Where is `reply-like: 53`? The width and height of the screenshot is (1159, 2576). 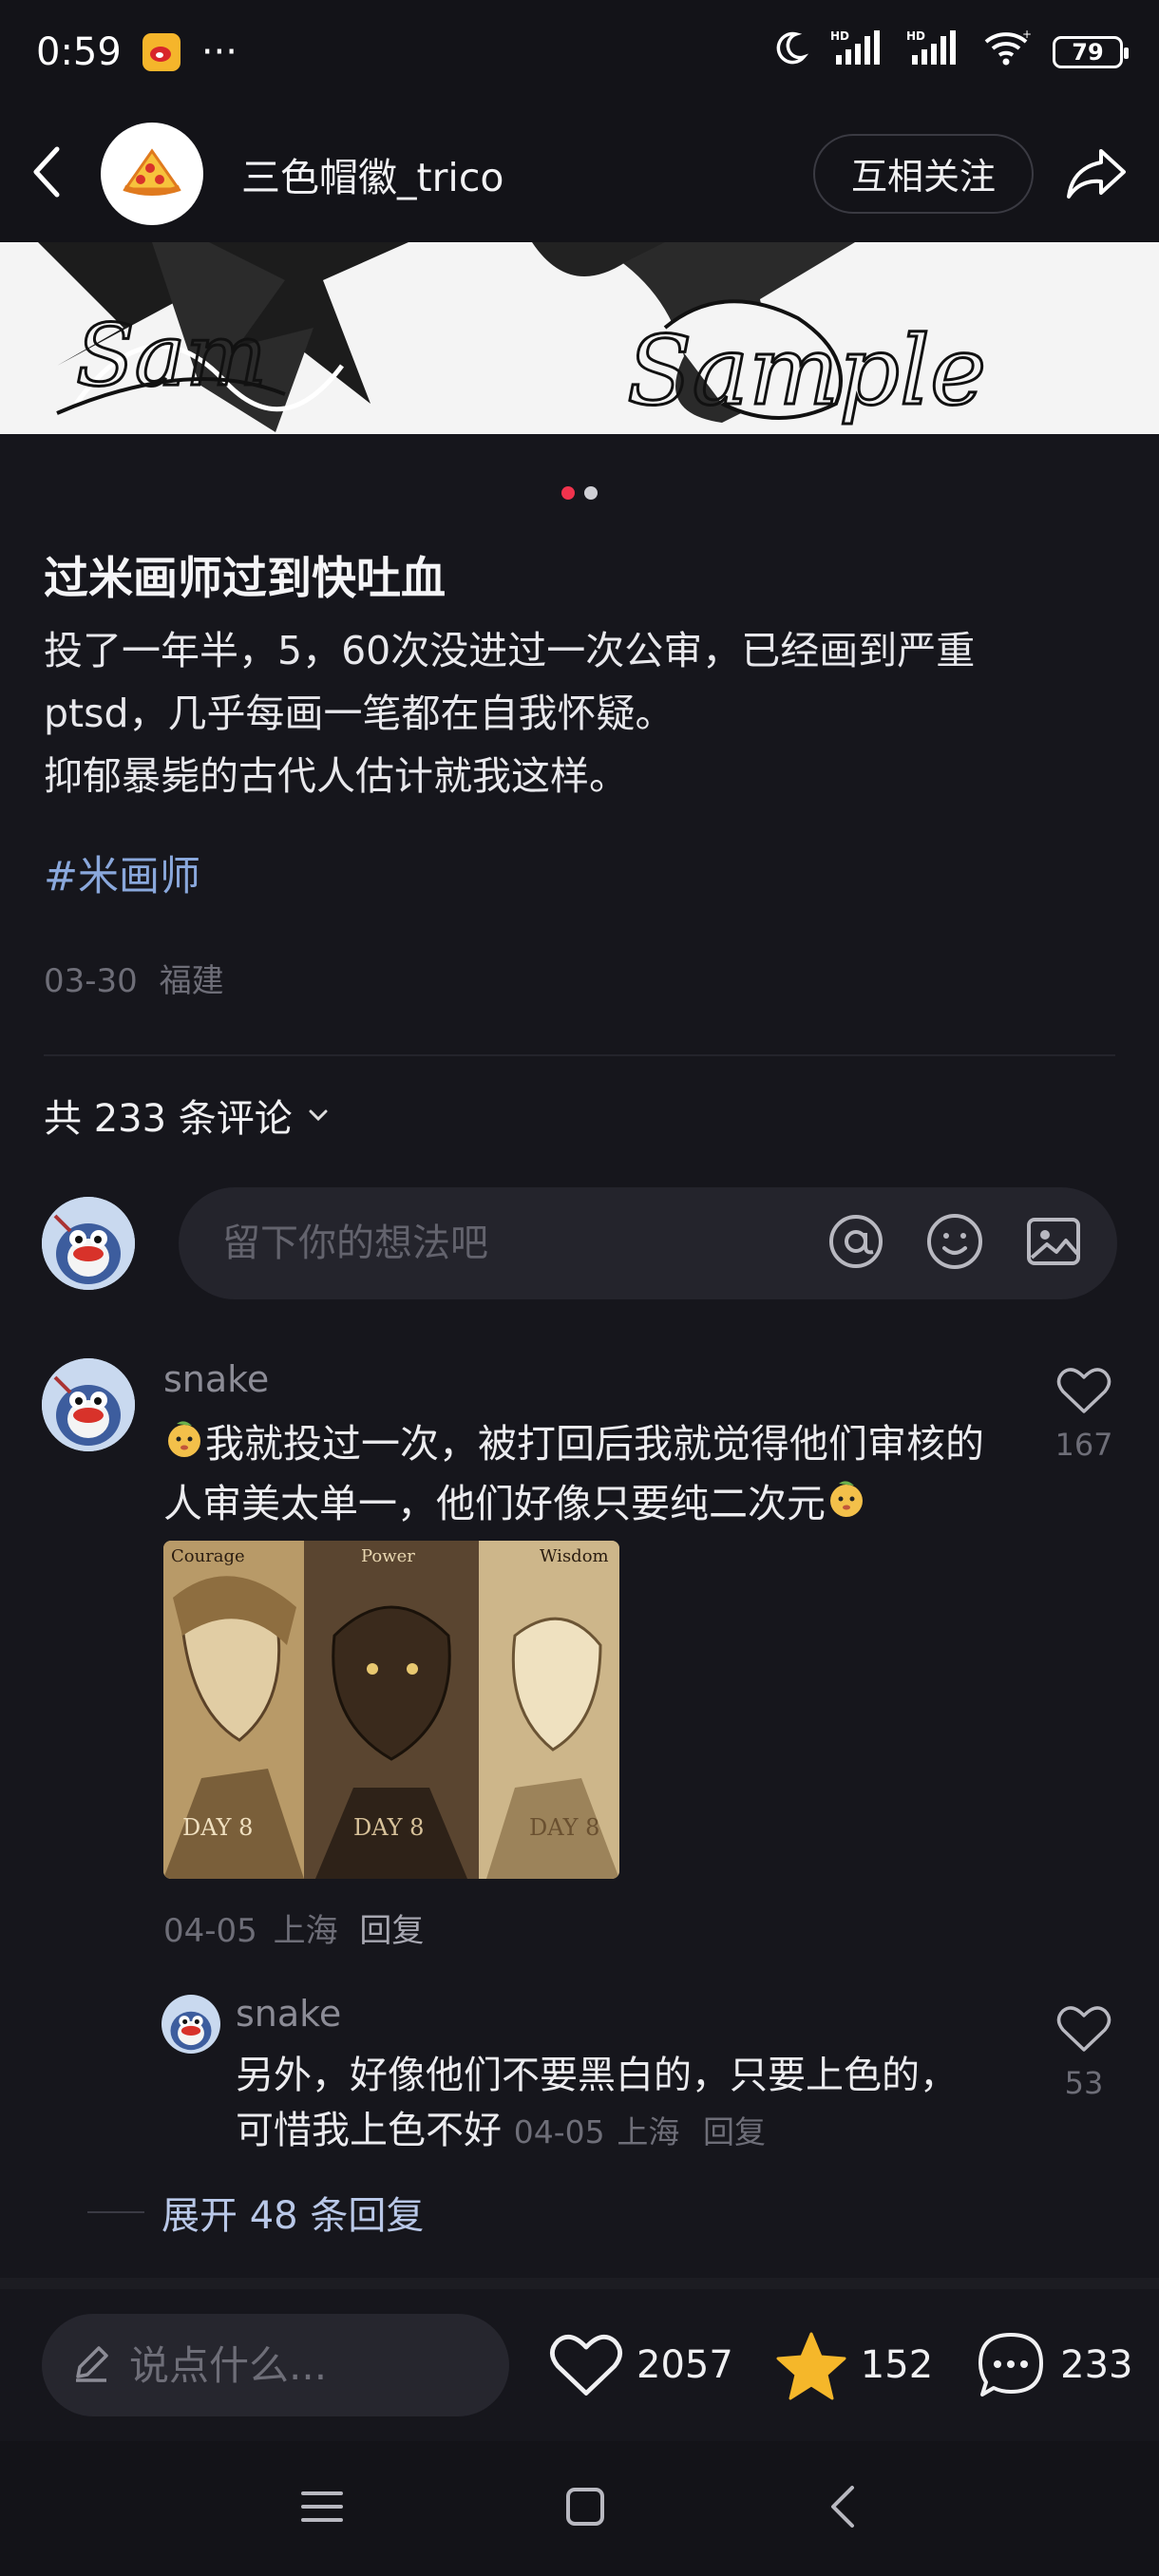 reply-like: 53 is located at coordinates (1084, 2052).